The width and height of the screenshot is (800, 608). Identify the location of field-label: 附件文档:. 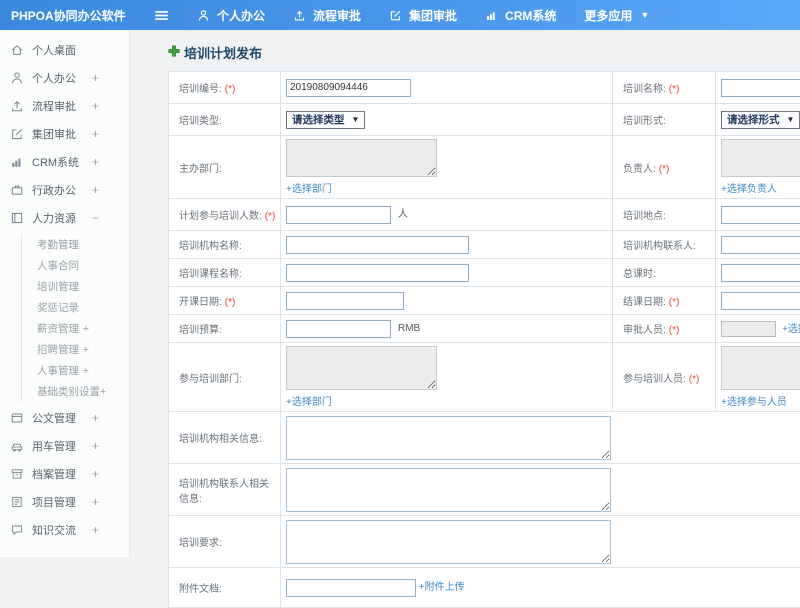
(200, 589).